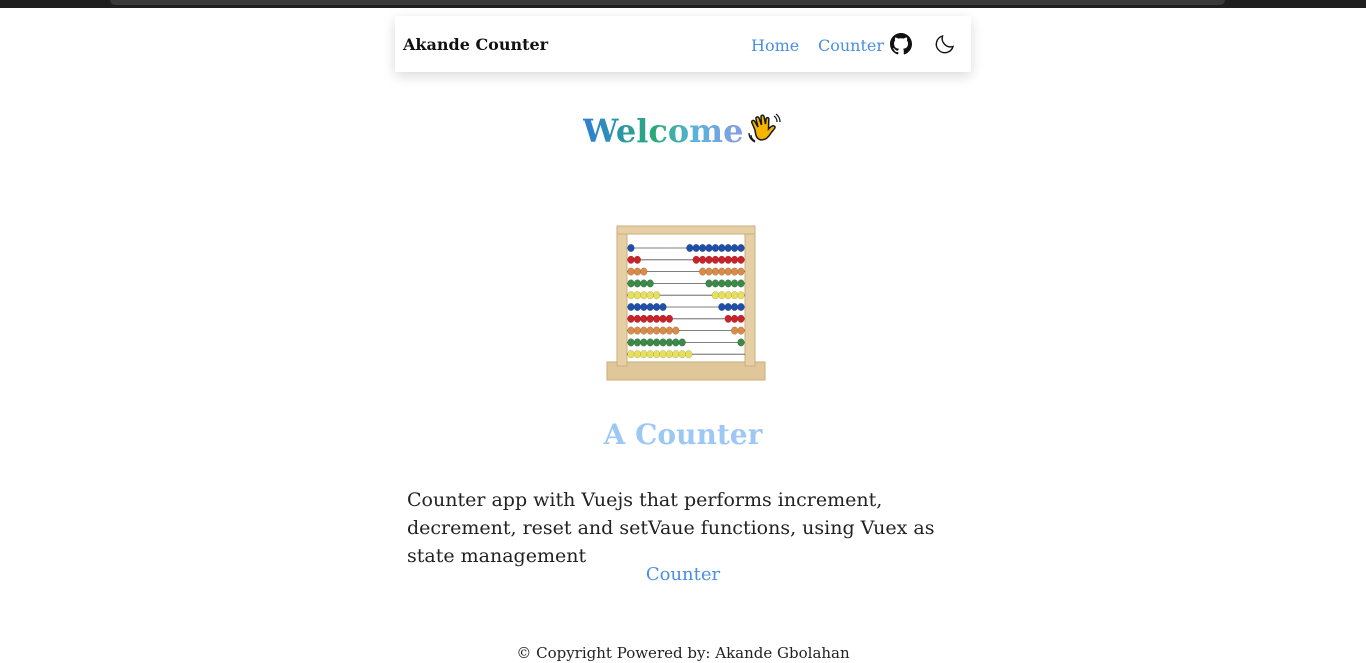  I want to click on abacus-base, so click(686, 371).